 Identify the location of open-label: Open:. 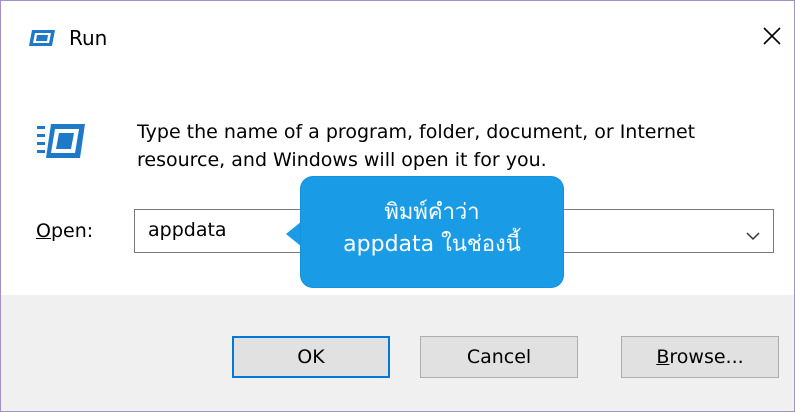
(64, 231).